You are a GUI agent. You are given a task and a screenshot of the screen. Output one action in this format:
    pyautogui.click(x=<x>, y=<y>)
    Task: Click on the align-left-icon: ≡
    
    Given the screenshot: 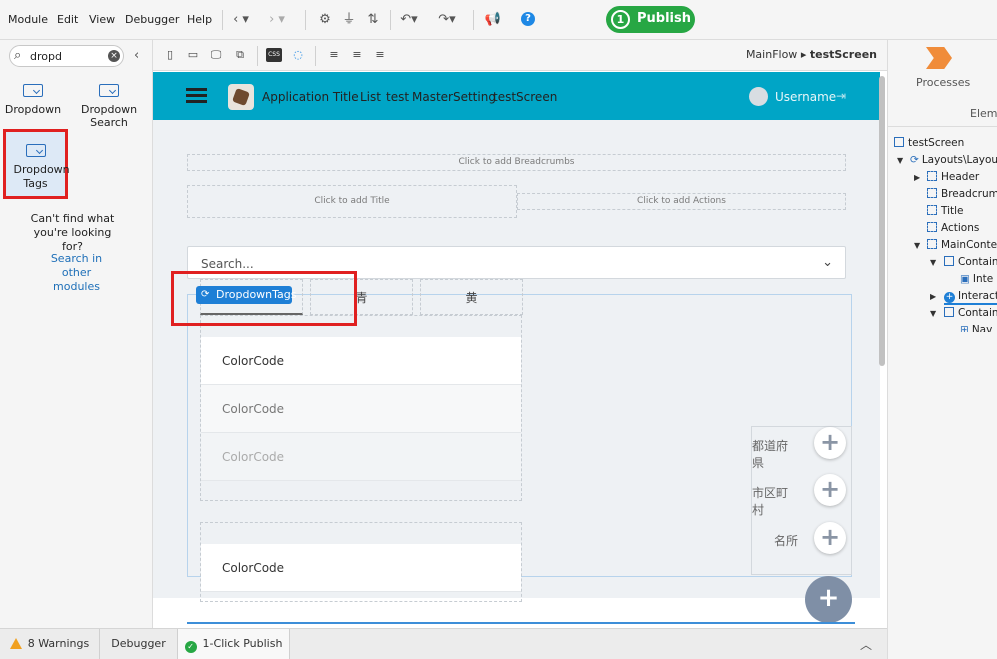 What is the action you would take?
    pyautogui.click(x=334, y=55)
    